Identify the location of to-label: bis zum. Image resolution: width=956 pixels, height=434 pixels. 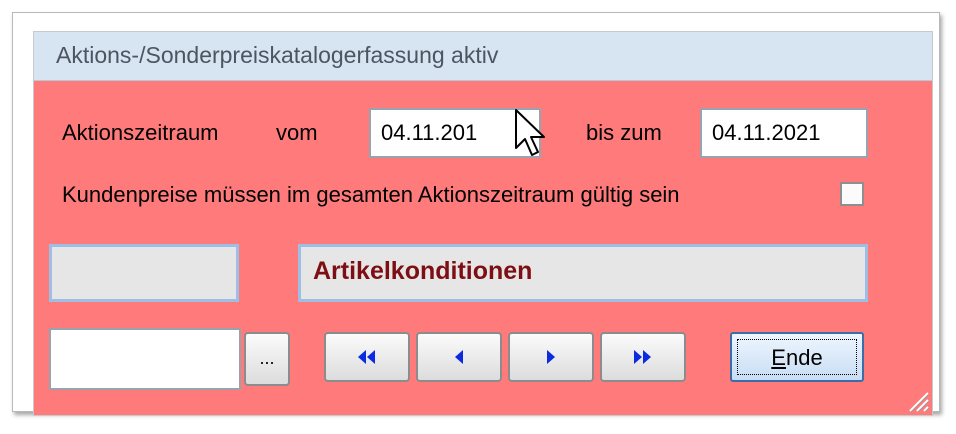
(624, 132).